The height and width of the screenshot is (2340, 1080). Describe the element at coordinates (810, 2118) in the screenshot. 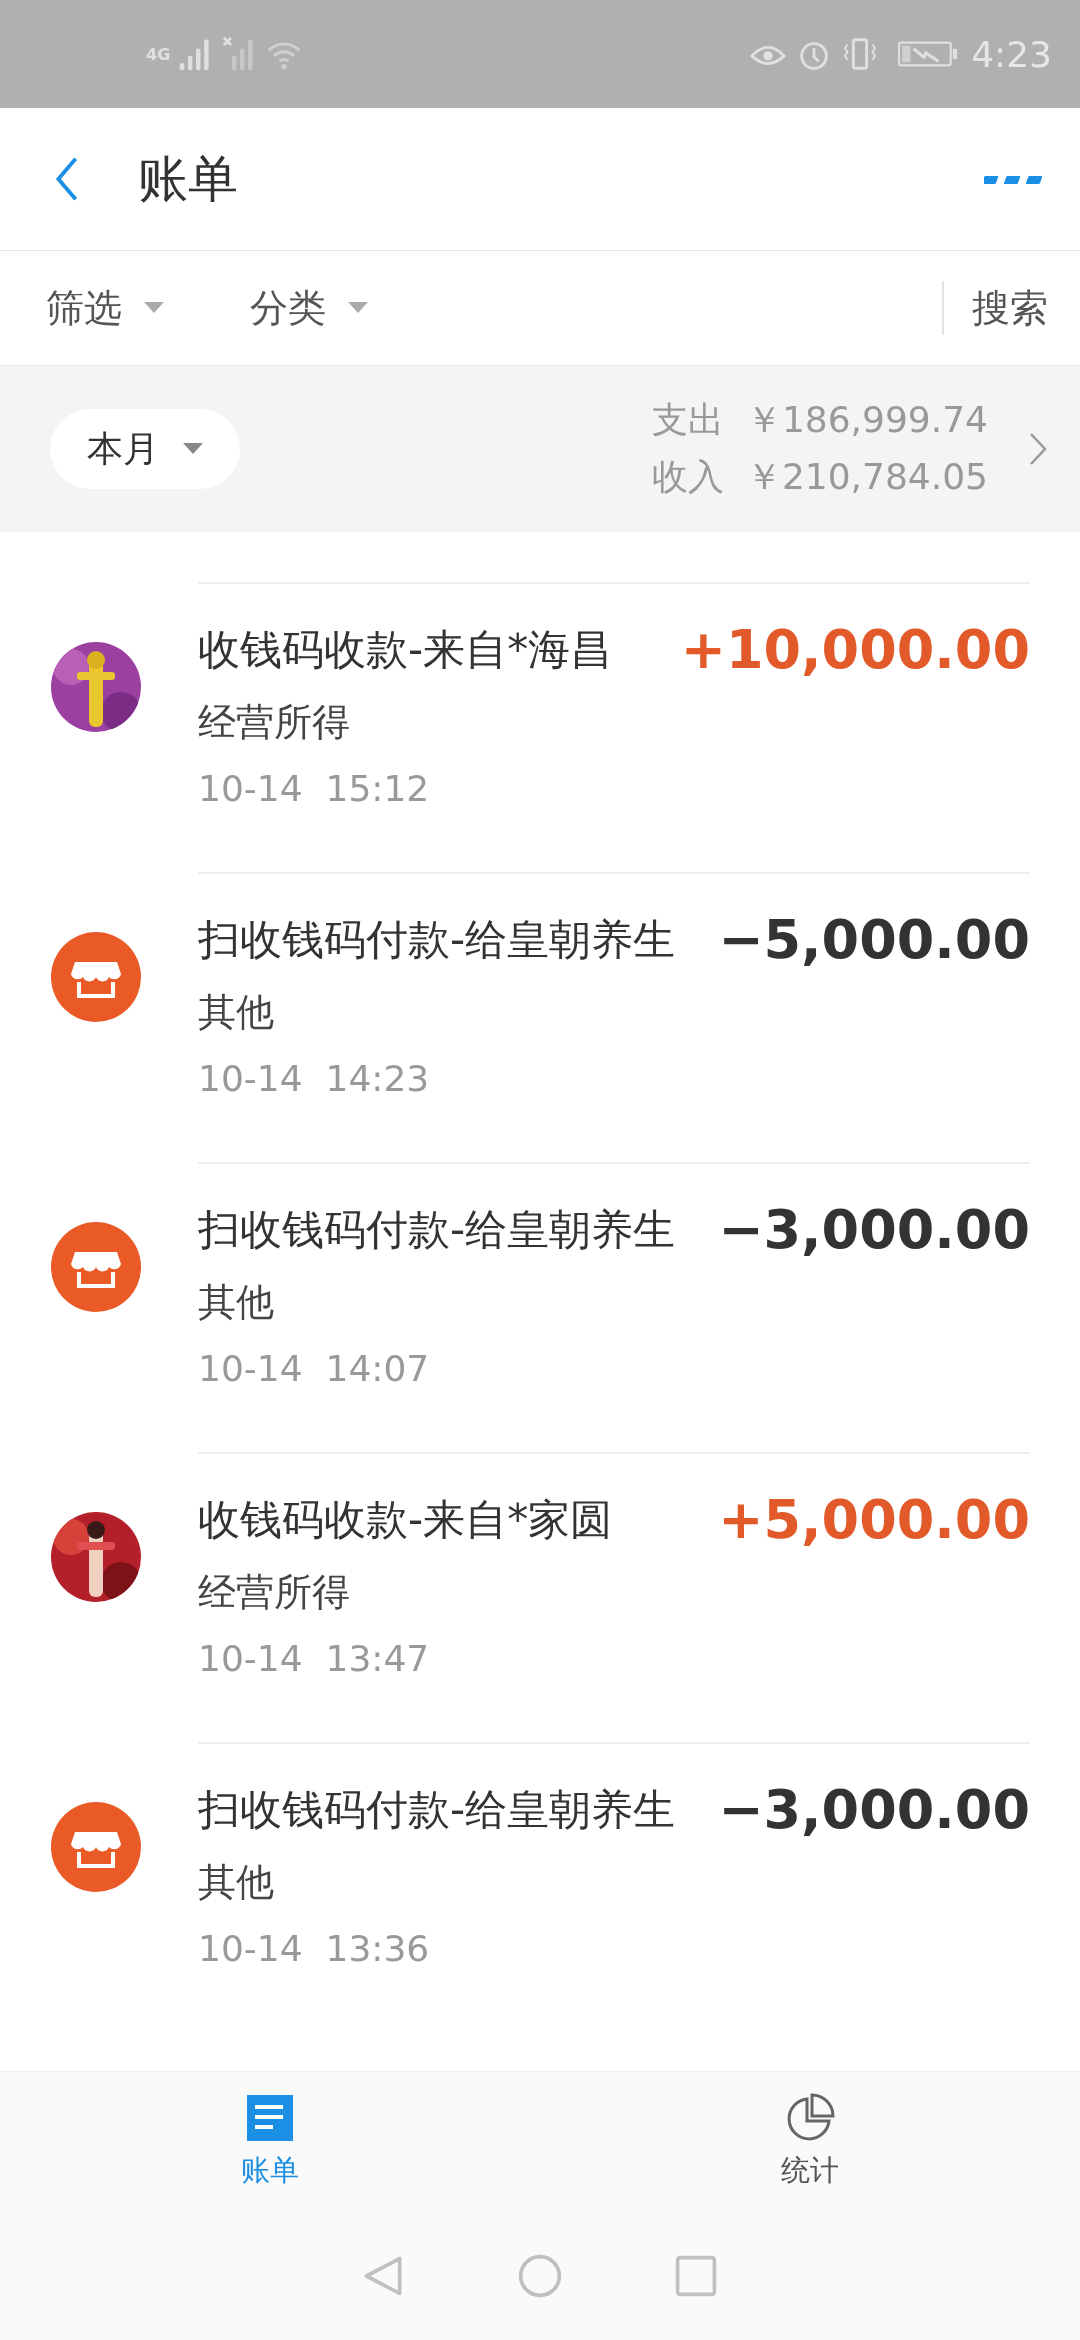

I see `pie-chart-icon` at that location.